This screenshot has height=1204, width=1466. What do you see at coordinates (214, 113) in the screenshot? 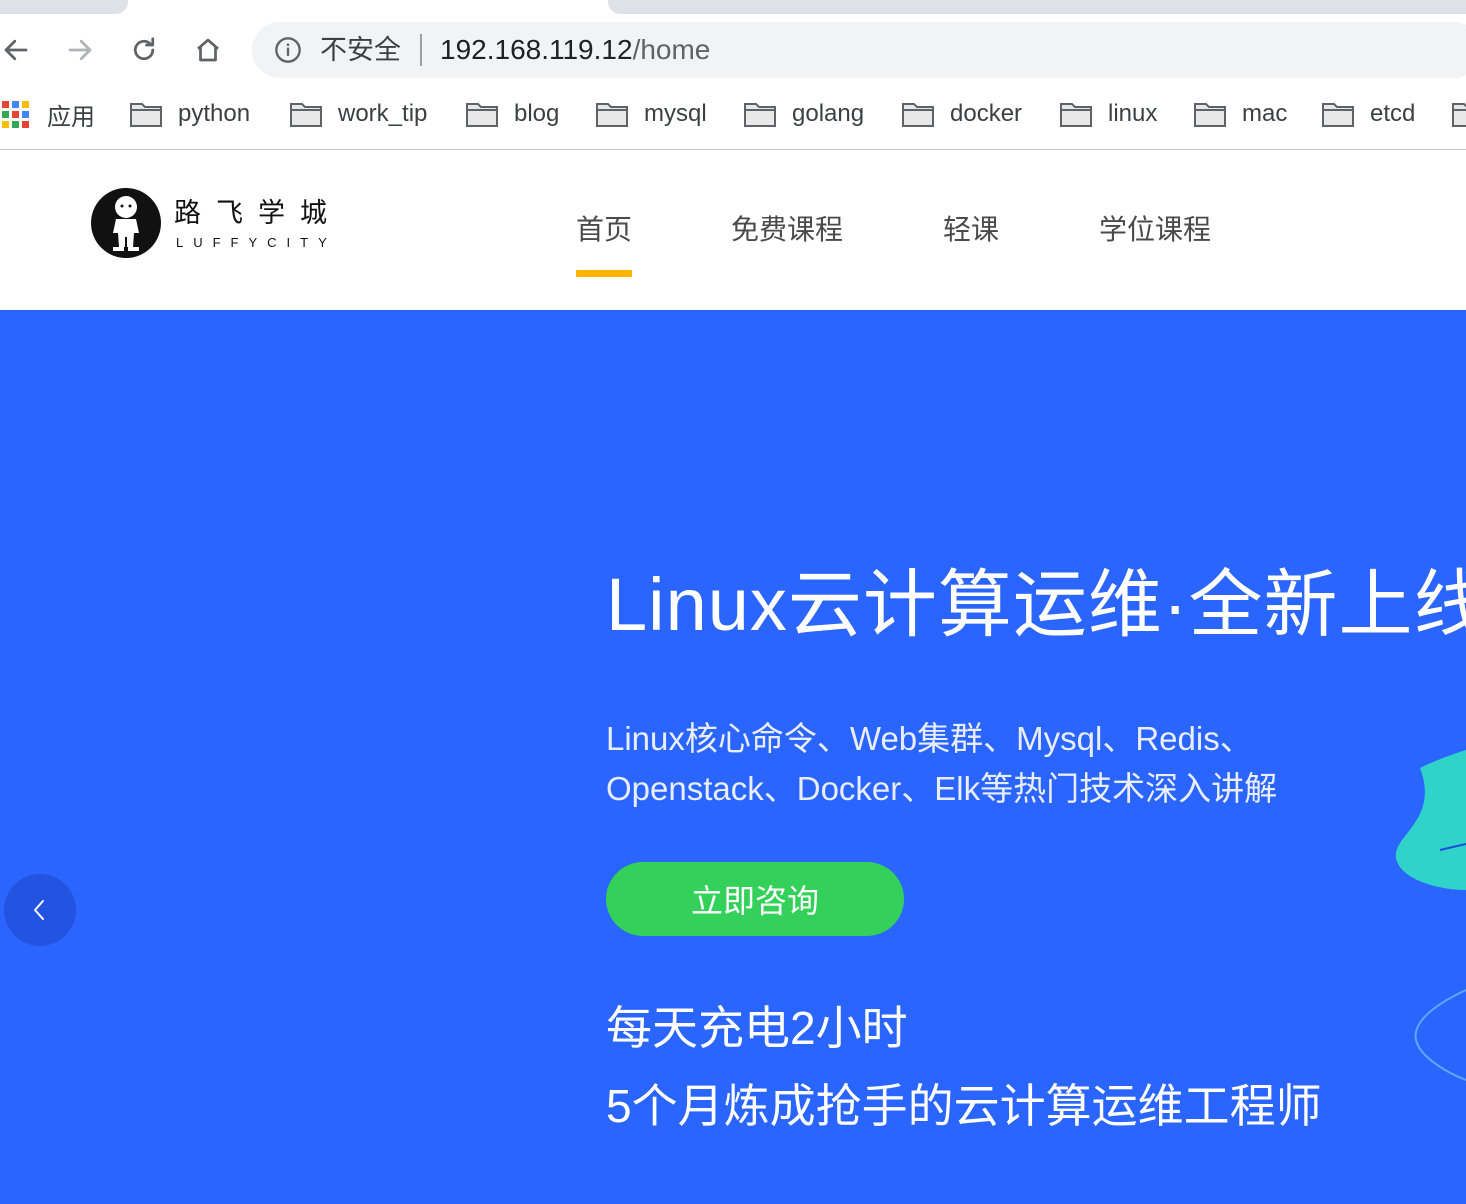
I see `bookmark-label: python` at bounding box center [214, 113].